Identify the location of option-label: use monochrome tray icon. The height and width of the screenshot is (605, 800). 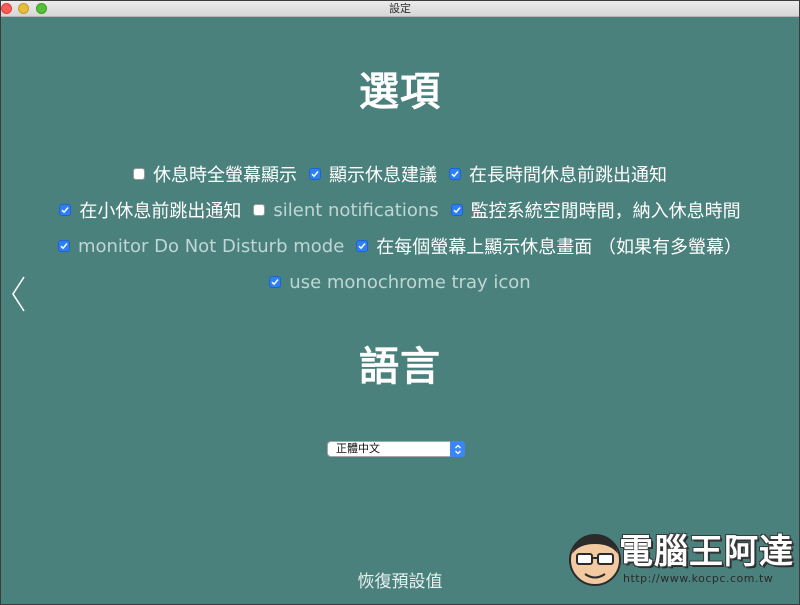
(410, 282).